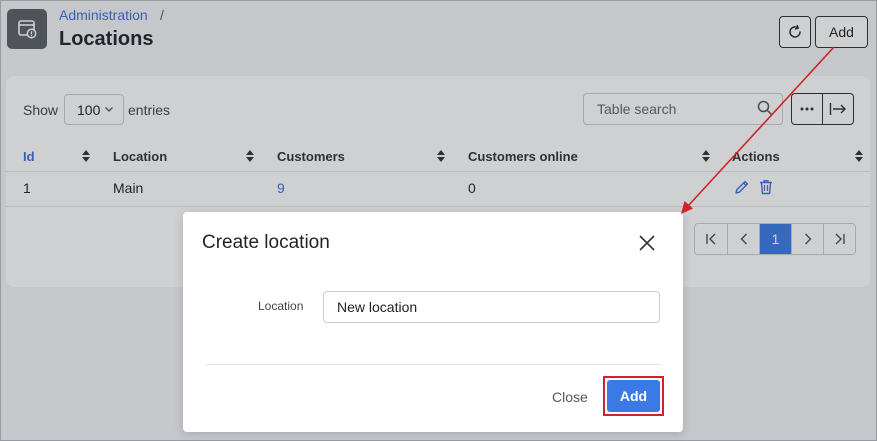  I want to click on location-input, so click(491, 307).